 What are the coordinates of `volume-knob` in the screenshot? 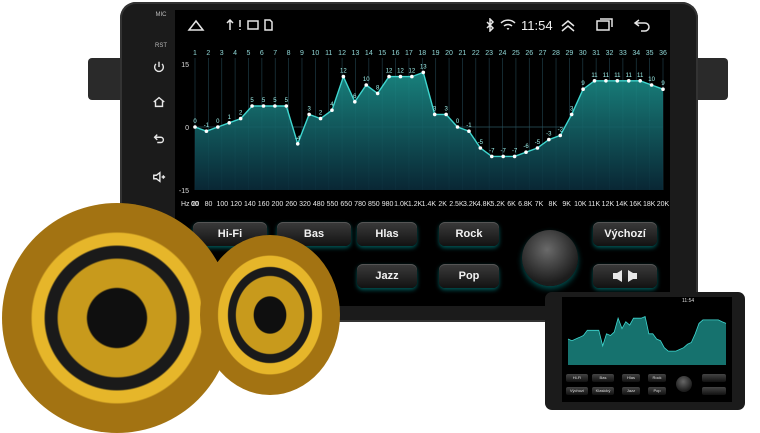 It's located at (550, 258).